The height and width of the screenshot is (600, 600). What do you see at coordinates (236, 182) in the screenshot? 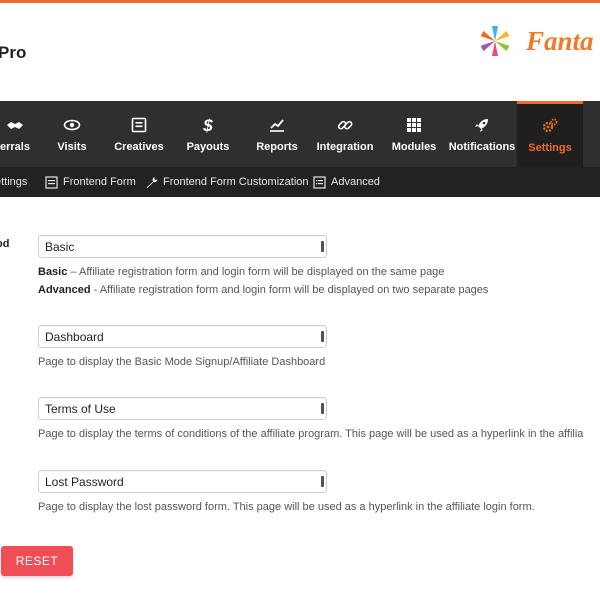
I see `subnav-label: Frontend Form Customization` at bounding box center [236, 182].